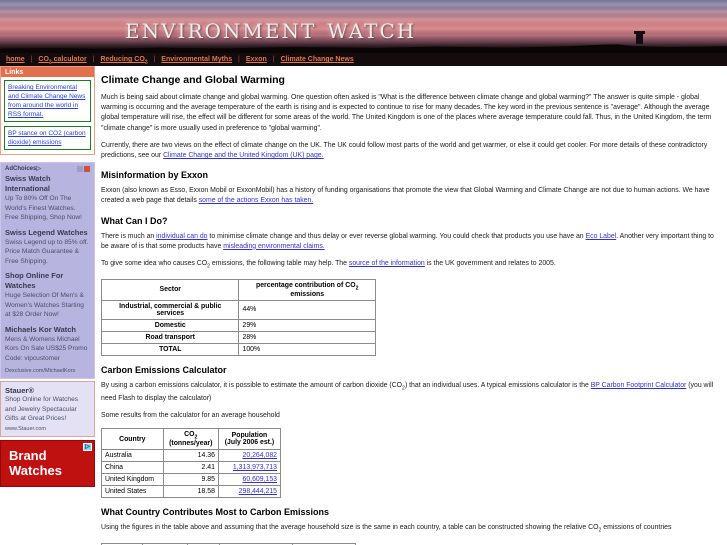  Describe the element at coordinates (196, 59) in the screenshot. I see `nav-link-environmental-myths: Environmental Myths` at that location.